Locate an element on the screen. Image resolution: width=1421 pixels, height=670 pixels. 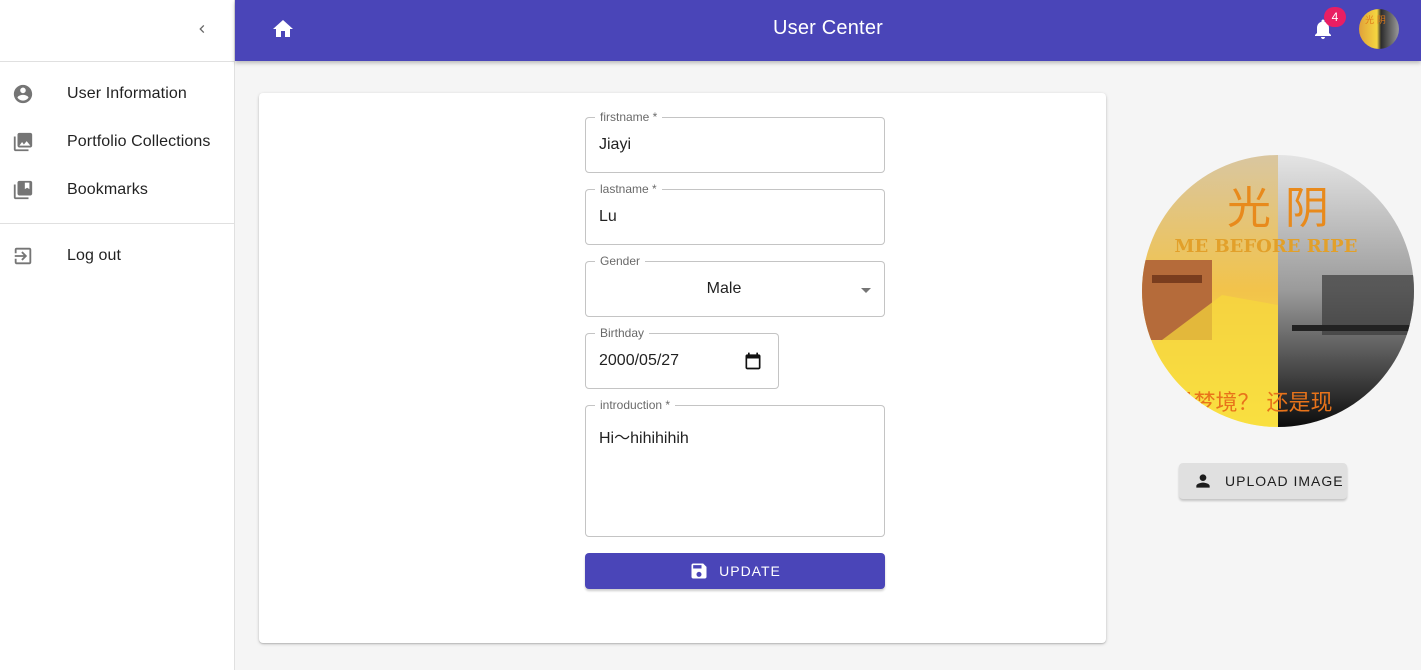
gender-label: Gender is located at coordinates (620, 261).